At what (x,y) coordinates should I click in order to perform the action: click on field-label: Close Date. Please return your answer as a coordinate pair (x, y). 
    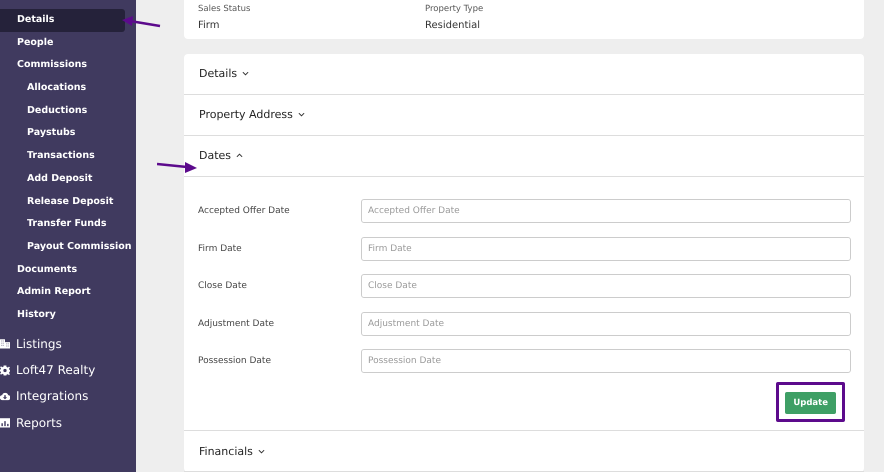
    Looking at the image, I should click on (223, 286).